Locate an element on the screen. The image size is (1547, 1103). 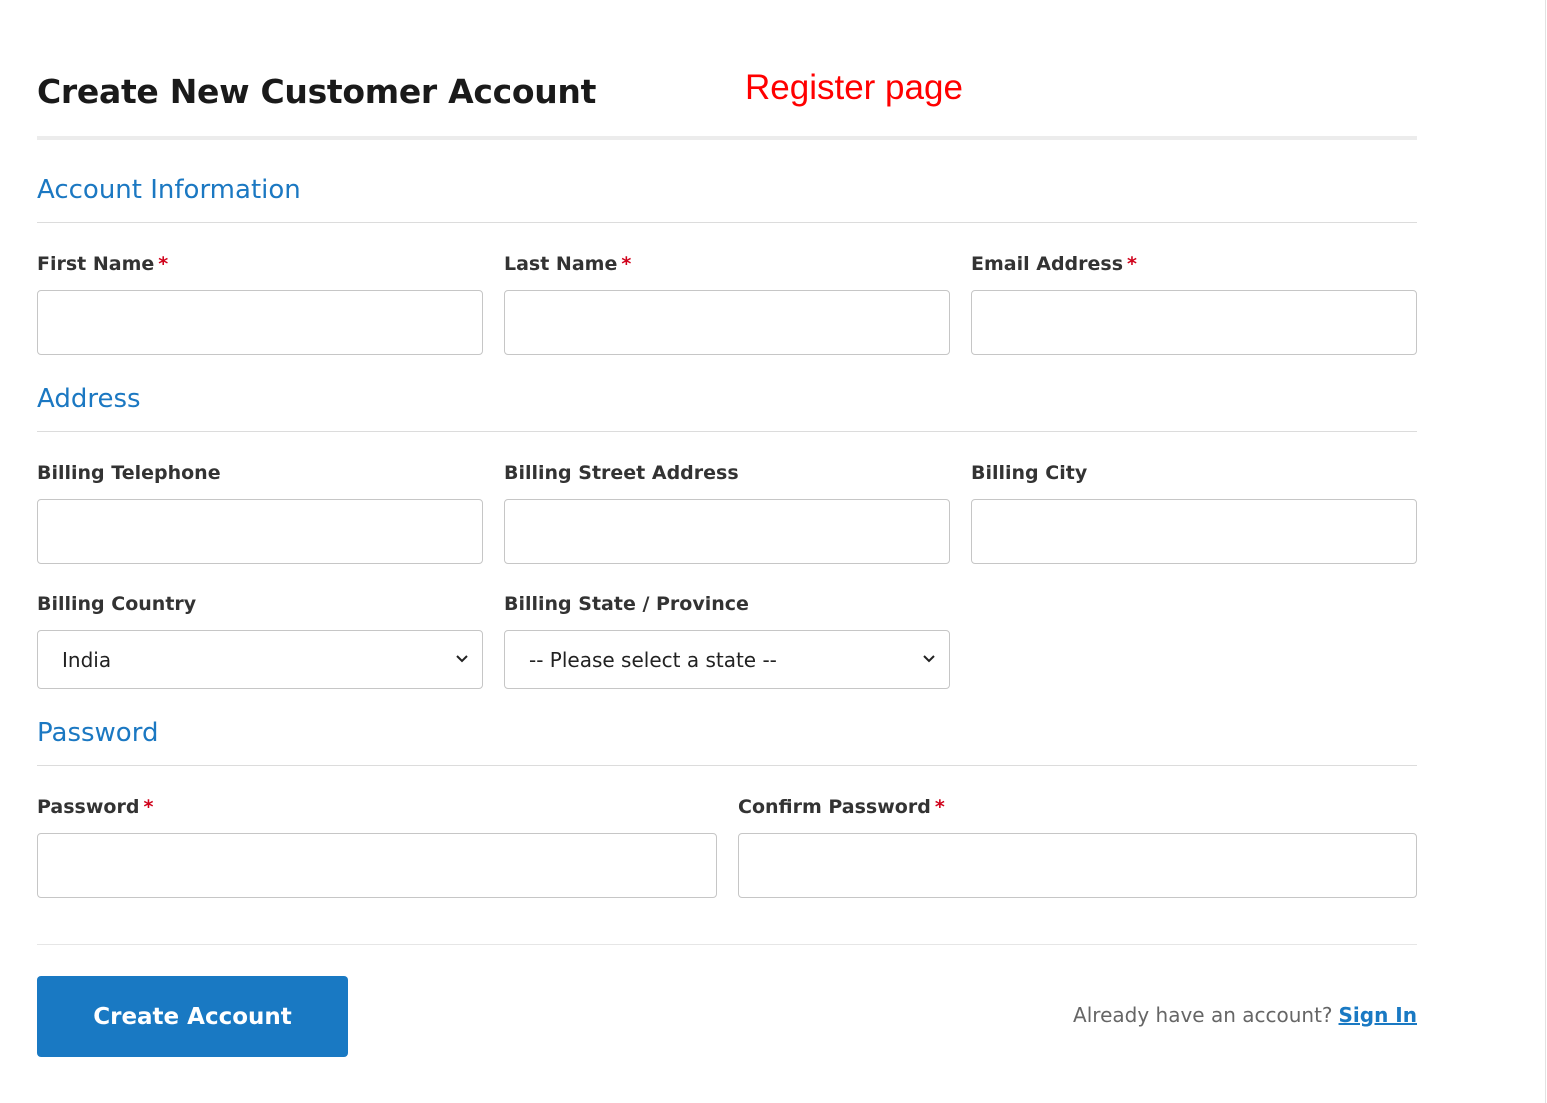
signin-prompt-text: Already have an account? is located at coordinates (1203, 1015).